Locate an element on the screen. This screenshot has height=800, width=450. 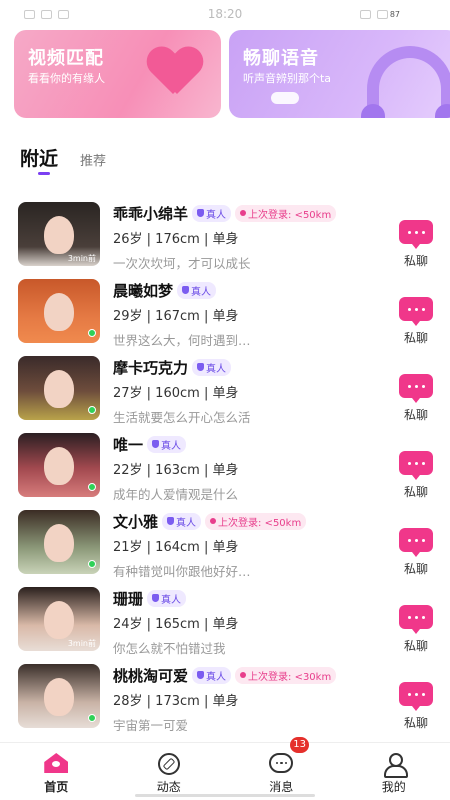
user-bio: 一次次坎坷，才可以成长 is located at coordinates (182, 263).